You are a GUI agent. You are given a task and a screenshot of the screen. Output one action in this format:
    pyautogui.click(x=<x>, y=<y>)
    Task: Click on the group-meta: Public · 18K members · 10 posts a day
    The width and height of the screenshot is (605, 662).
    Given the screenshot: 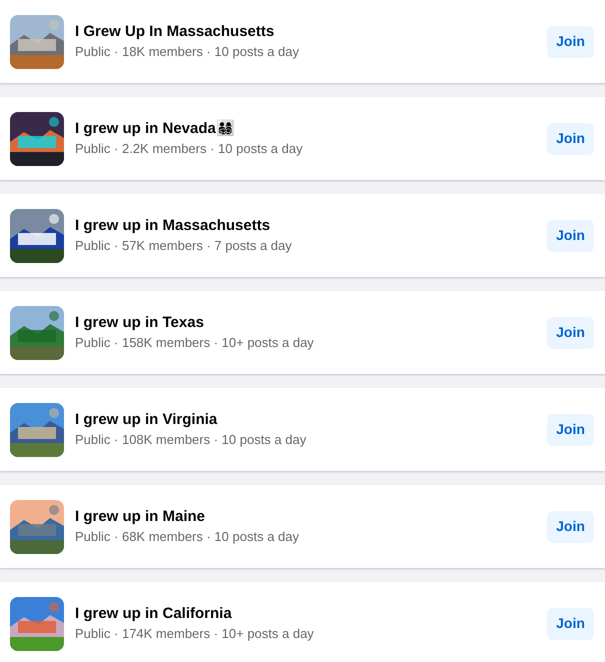 What is the action you would take?
    pyautogui.click(x=187, y=51)
    